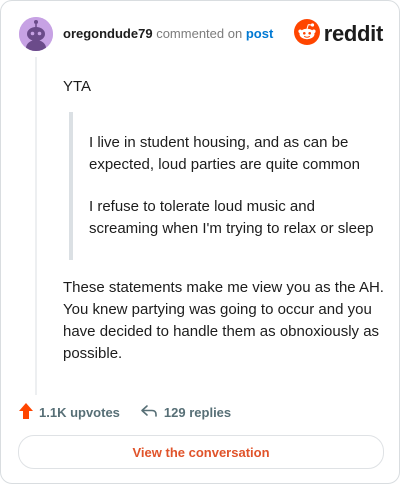 The height and width of the screenshot is (484, 400). I want to click on thread-line, so click(36, 226).